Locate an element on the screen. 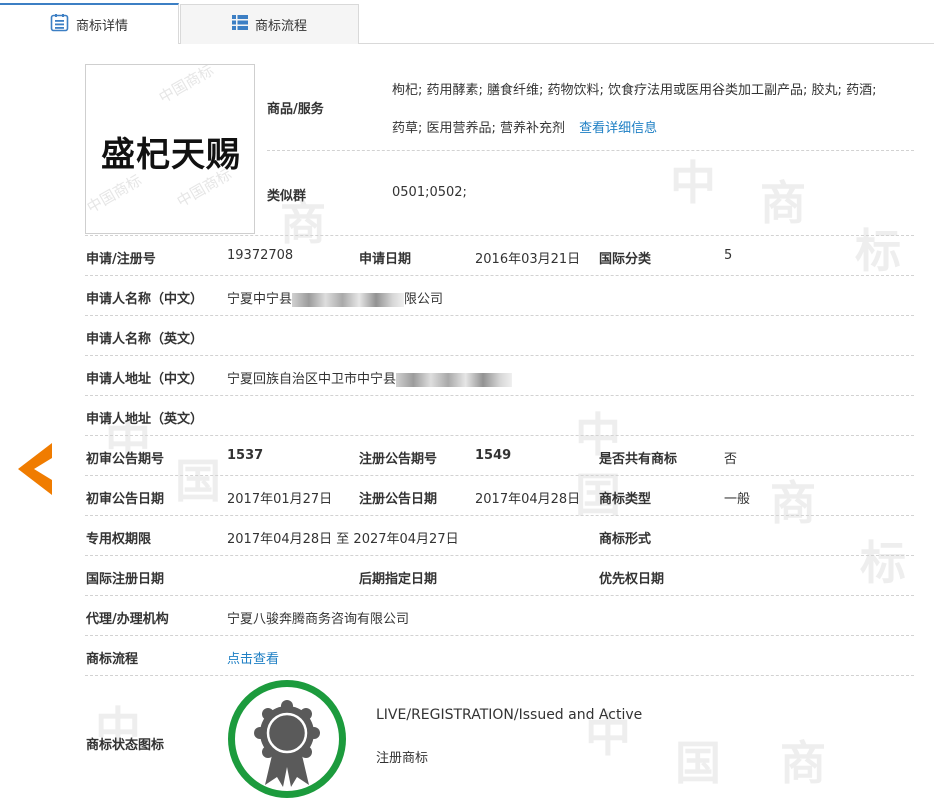 The image size is (934, 798). exclusive-period-label: 专用权期限 is located at coordinates (119, 539).